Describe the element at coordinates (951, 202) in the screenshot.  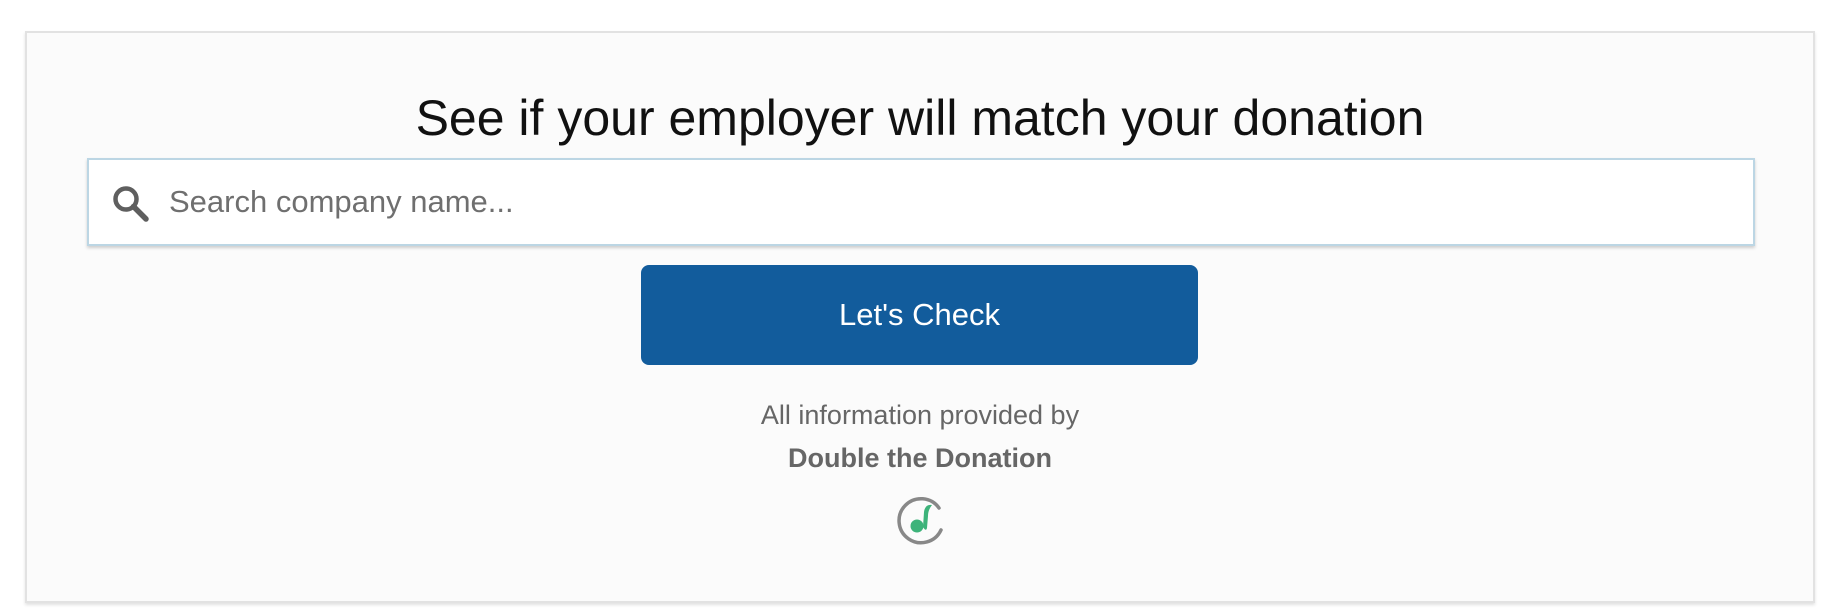
I see `search-input` at that location.